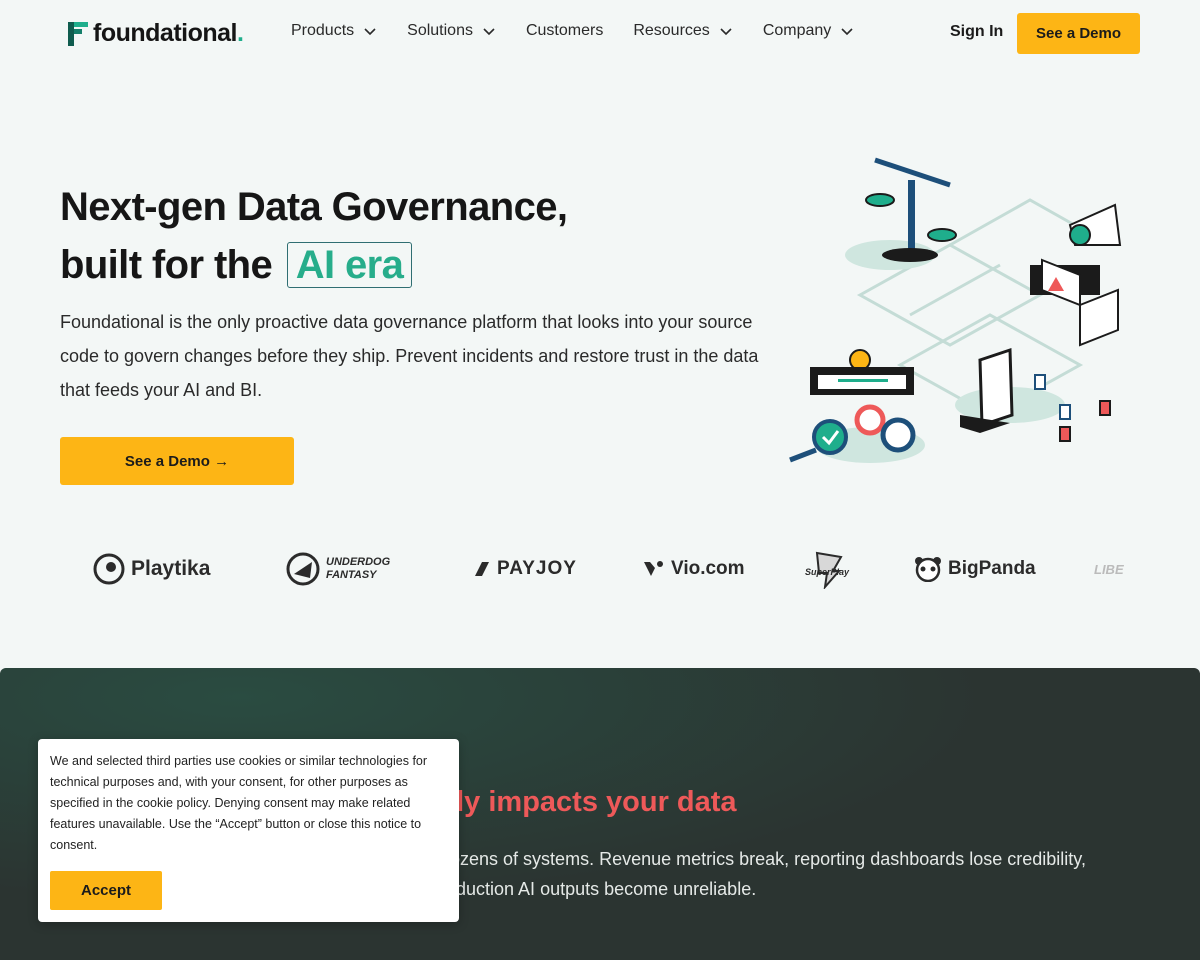  Describe the element at coordinates (342, 569) in the screenshot. I see `customer-logo-underdog: UNDERDOG FANTASY` at that location.